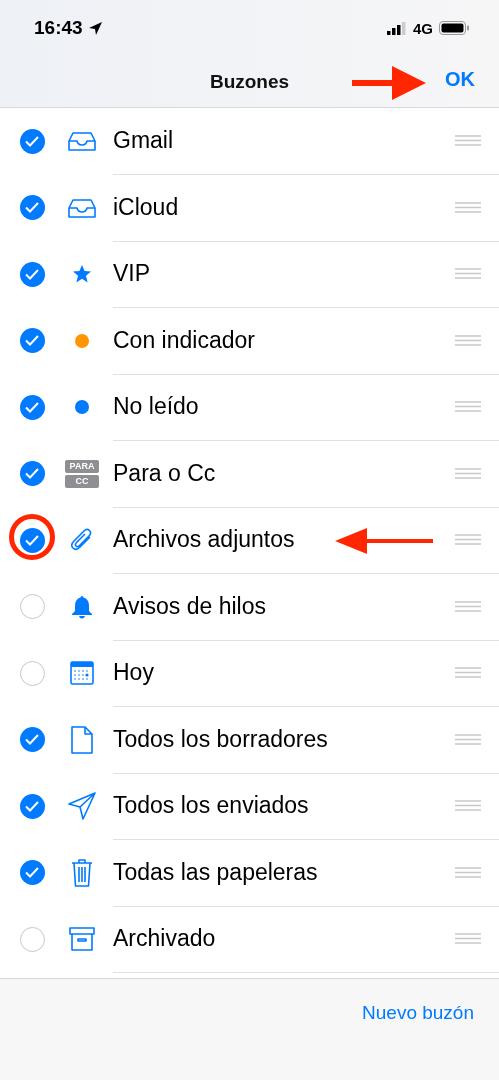  I want to click on mailbox-label: Todos los borradores, so click(220, 739).